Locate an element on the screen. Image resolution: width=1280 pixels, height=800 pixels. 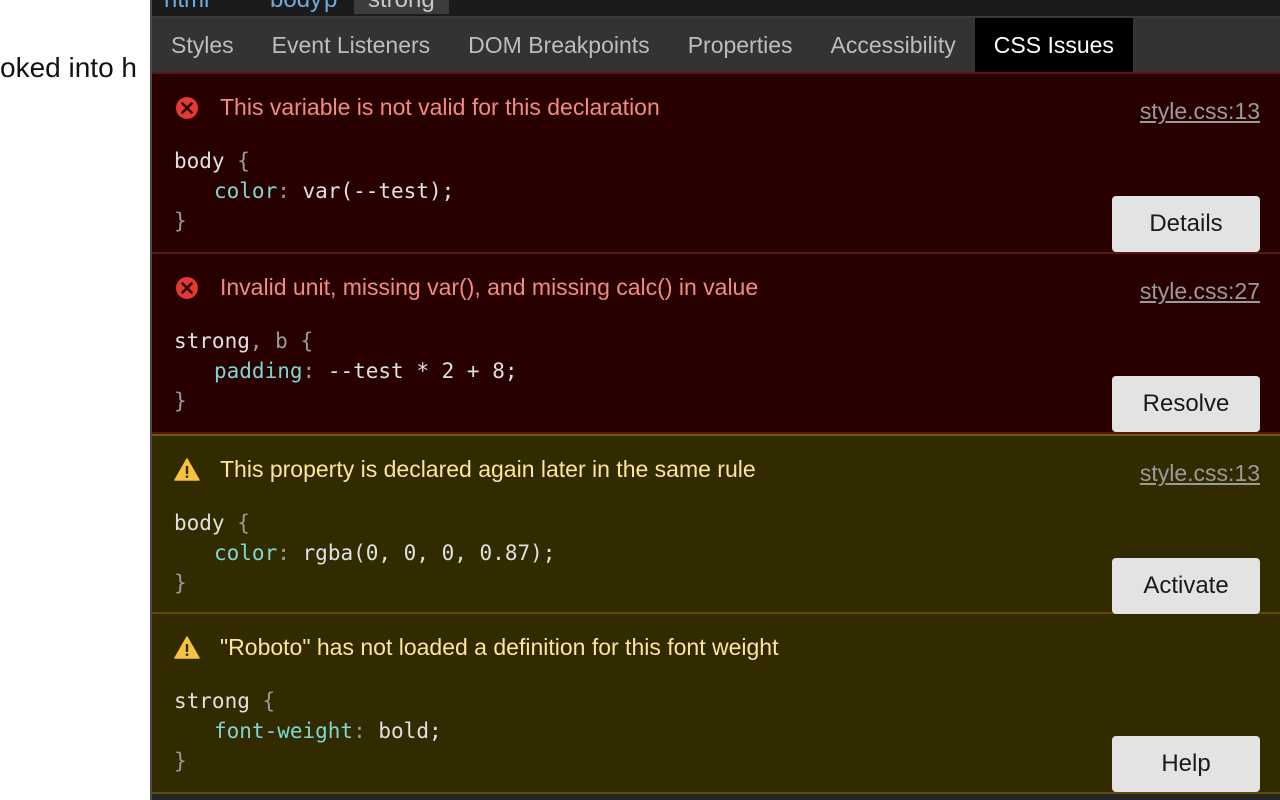
code-property: padding is located at coordinates (258, 371).